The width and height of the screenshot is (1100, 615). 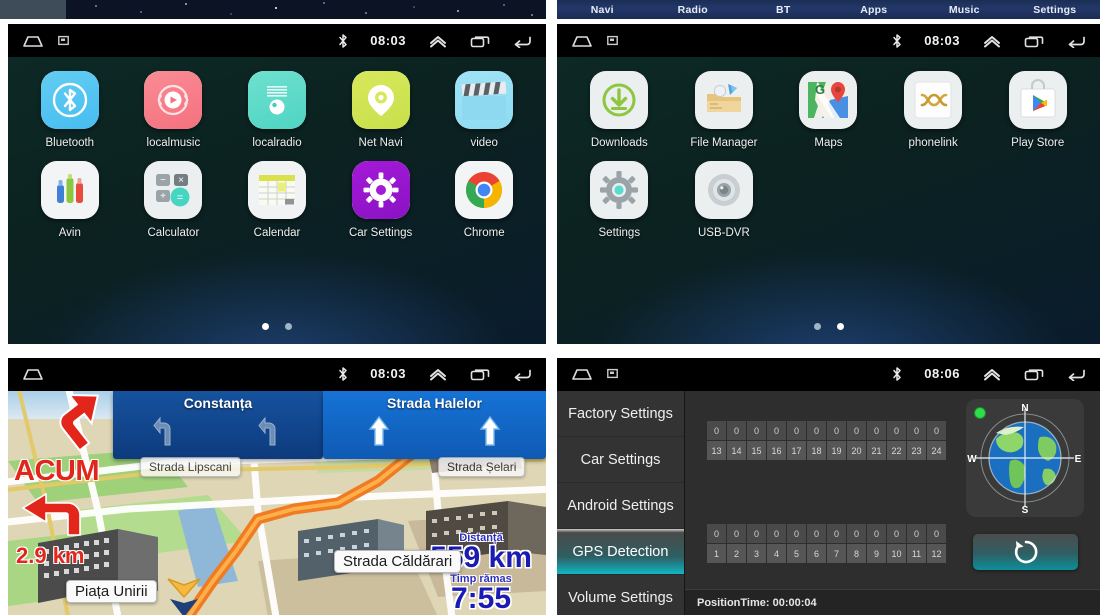 What do you see at coordinates (380, 143) in the screenshot?
I see `app-label: Net Navi` at bounding box center [380, 143].